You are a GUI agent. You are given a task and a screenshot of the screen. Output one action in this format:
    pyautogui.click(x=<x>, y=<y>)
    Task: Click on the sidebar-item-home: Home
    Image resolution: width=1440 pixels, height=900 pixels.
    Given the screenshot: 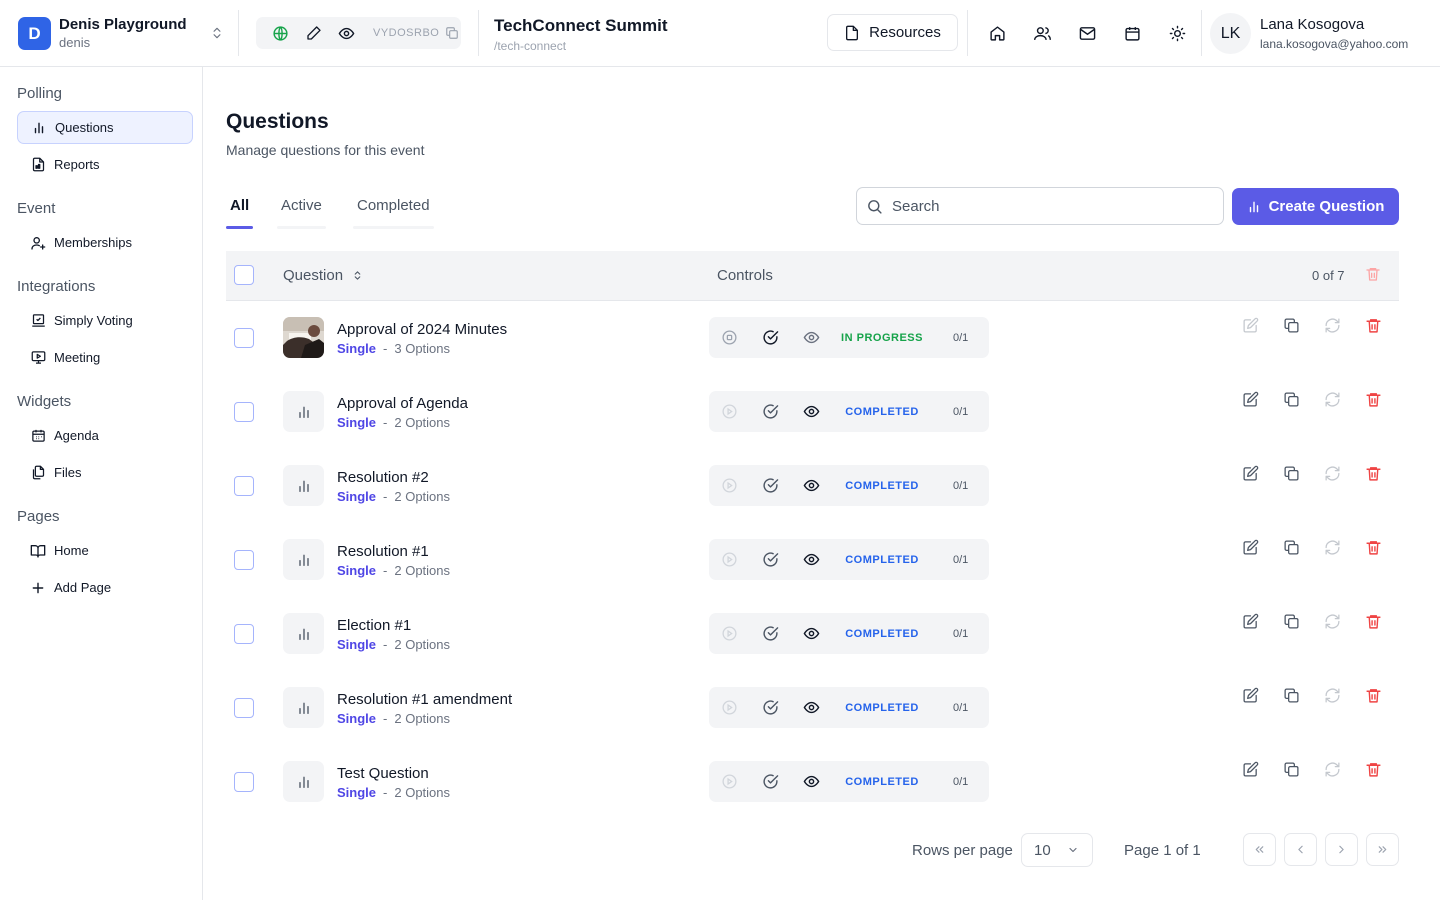 What is the action you would take?
    pyautogui.click(x=105, y=550)
    